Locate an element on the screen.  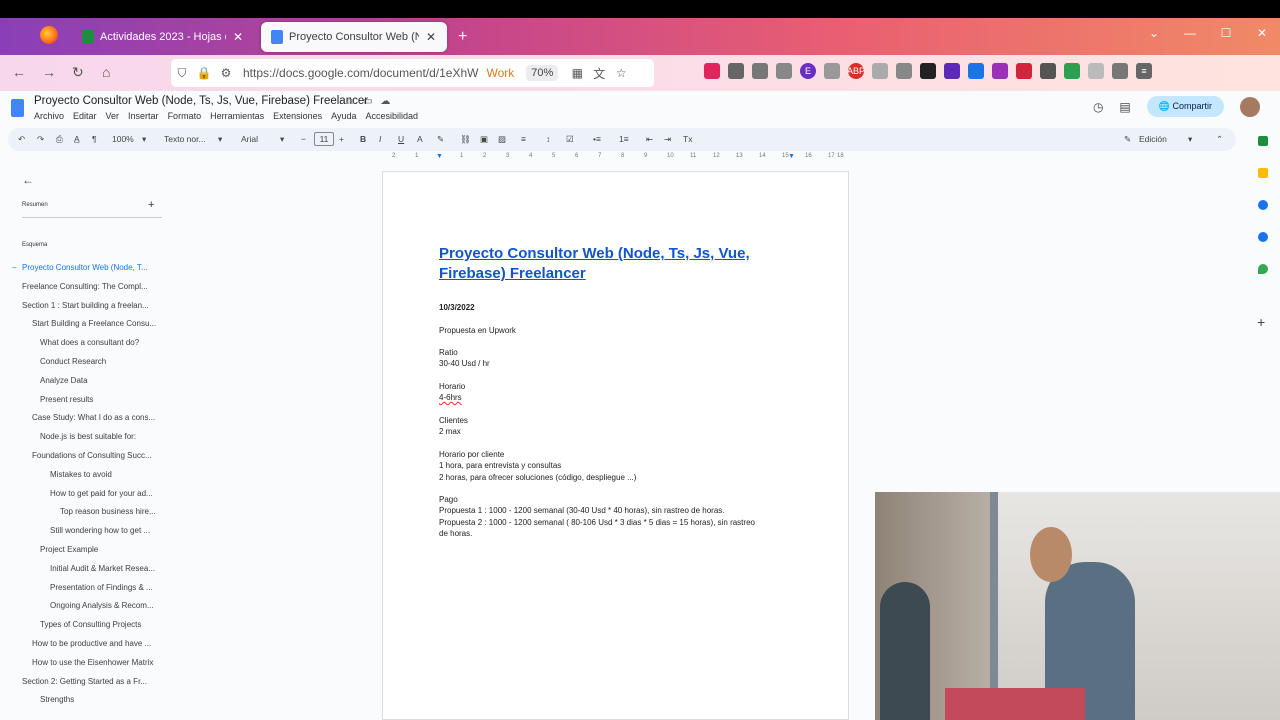
font-size-input: 11 is located at coordinates (324, 139).